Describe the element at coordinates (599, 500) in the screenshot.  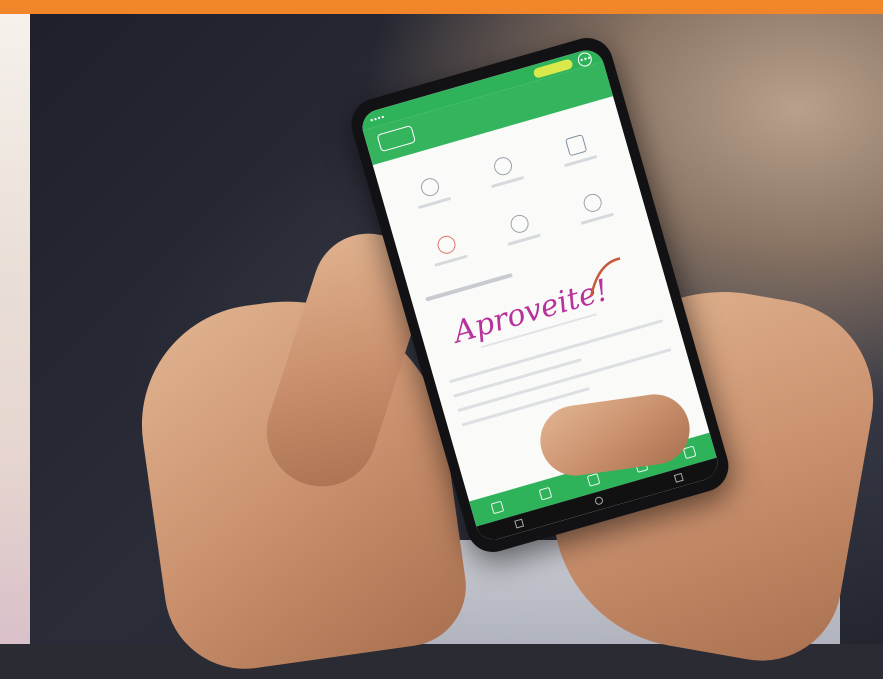
I see `home-button-icon` at that location.